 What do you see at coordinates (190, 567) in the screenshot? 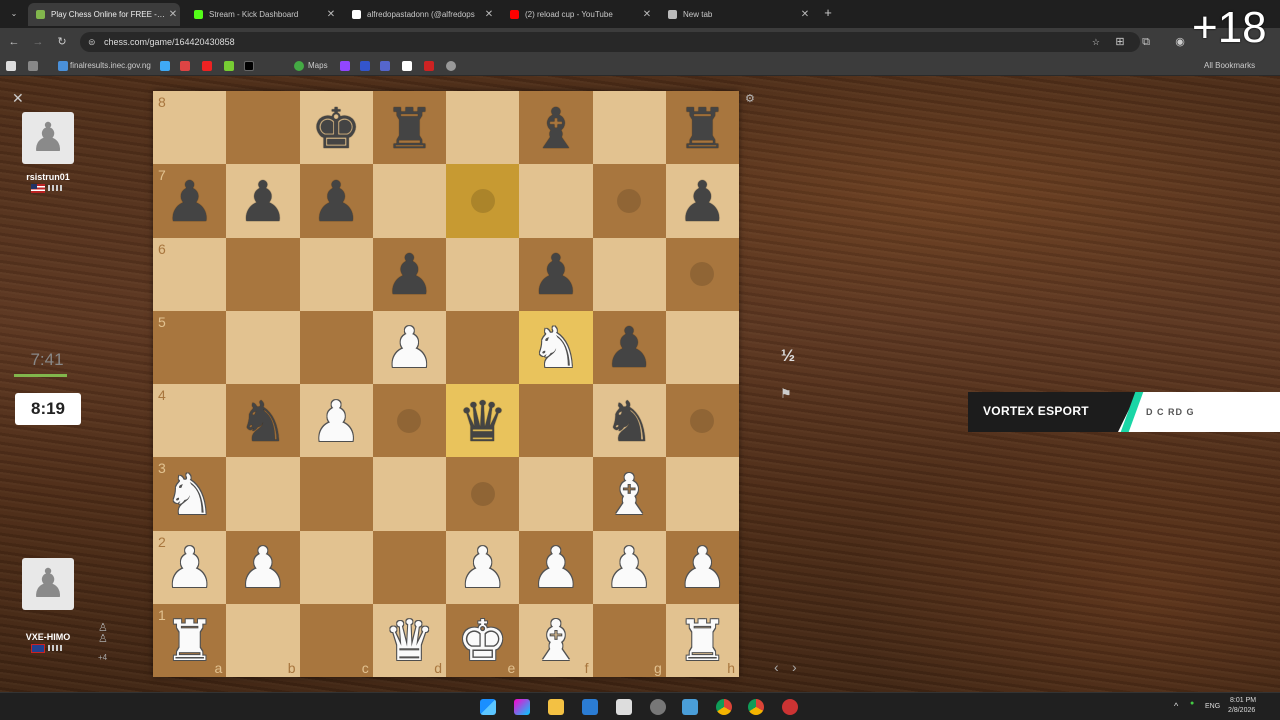
I see `square-a2: ♟ 2` at bounding box center [190, 567].